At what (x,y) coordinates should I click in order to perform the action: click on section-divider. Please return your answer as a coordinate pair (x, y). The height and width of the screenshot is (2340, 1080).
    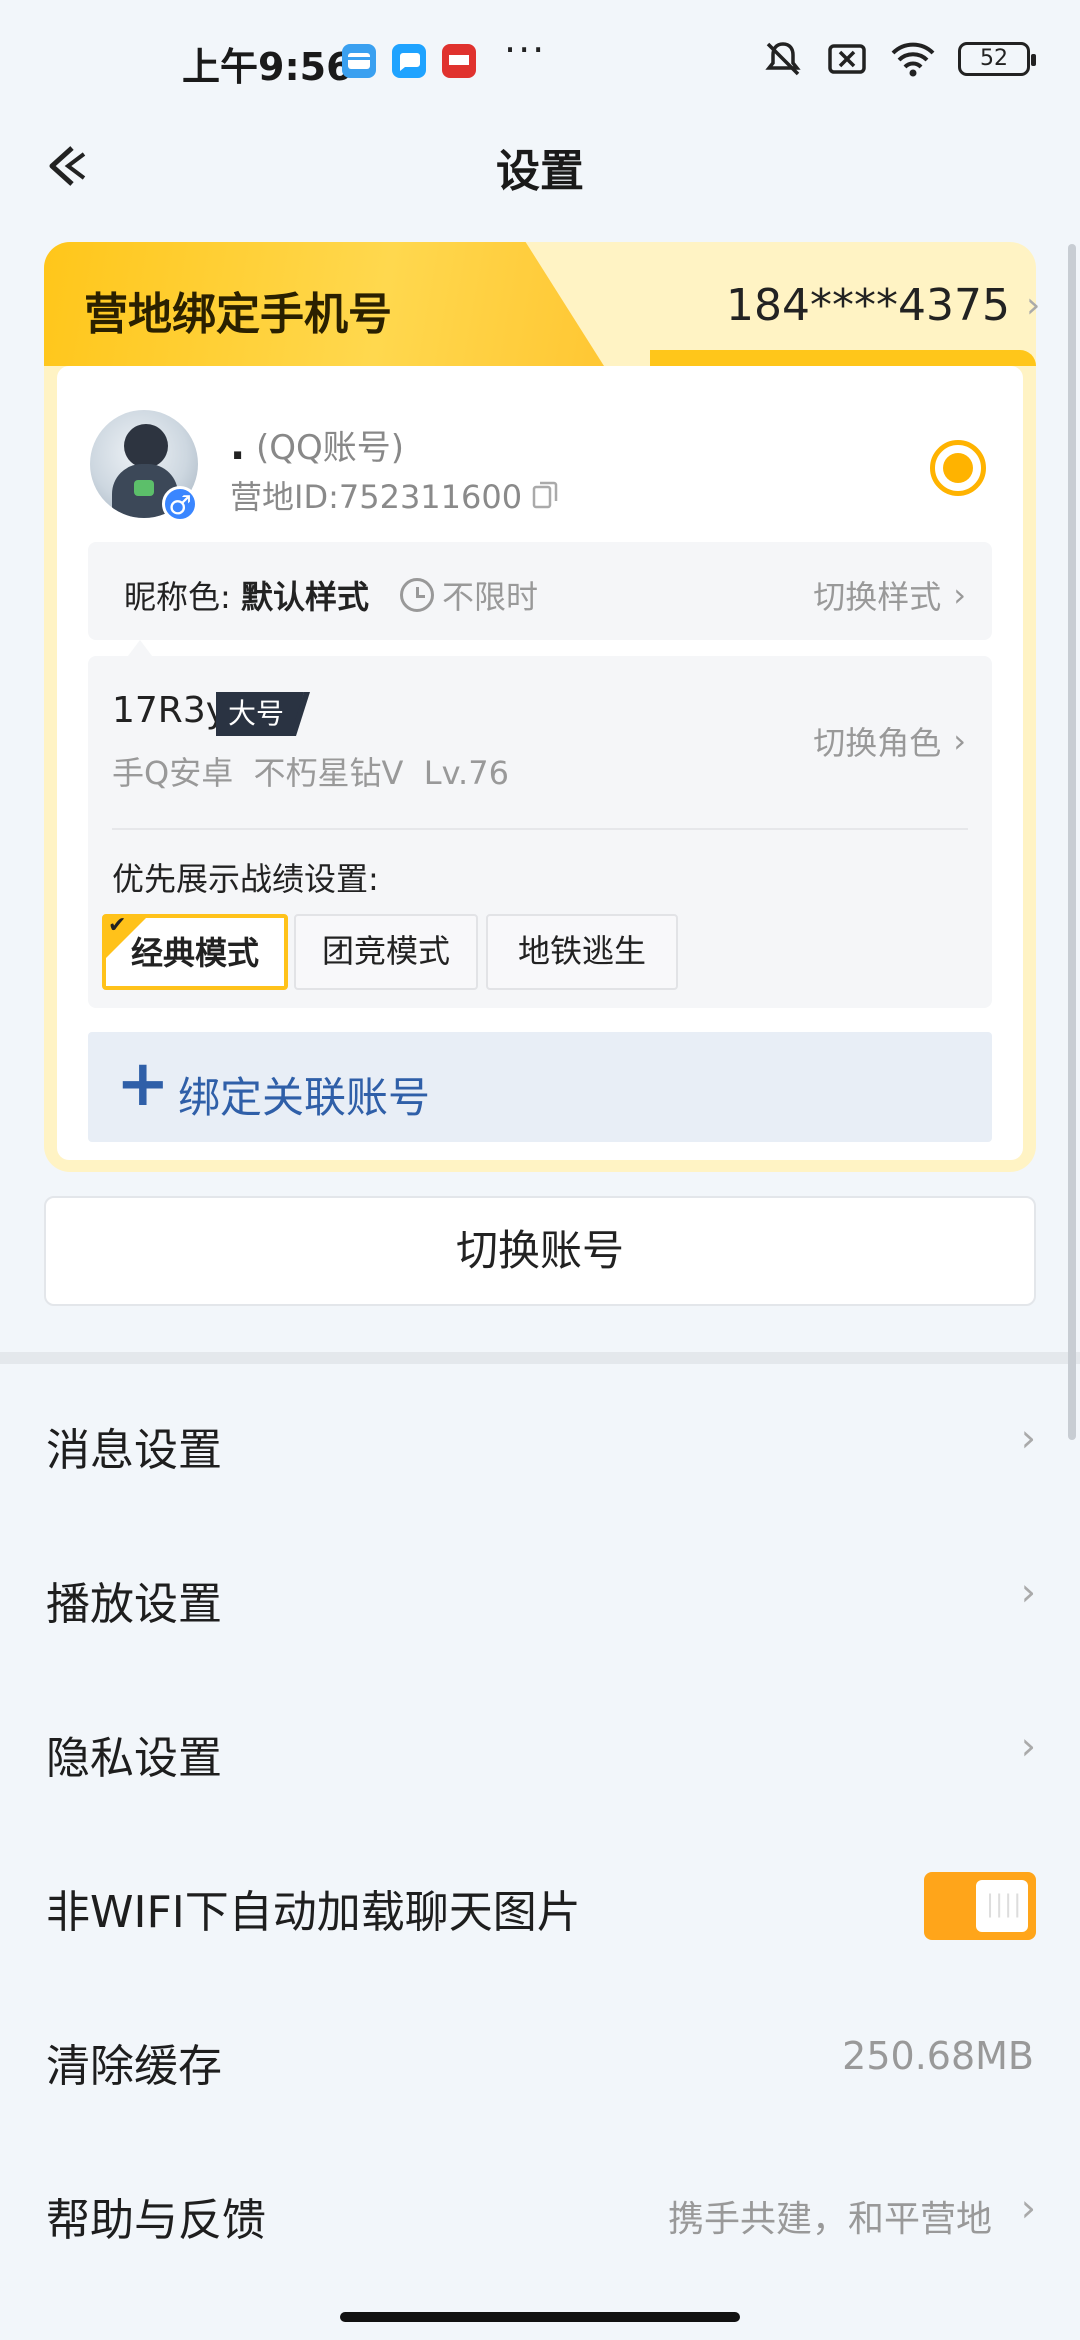
    Looking at the image, I should click on (540, 1358).